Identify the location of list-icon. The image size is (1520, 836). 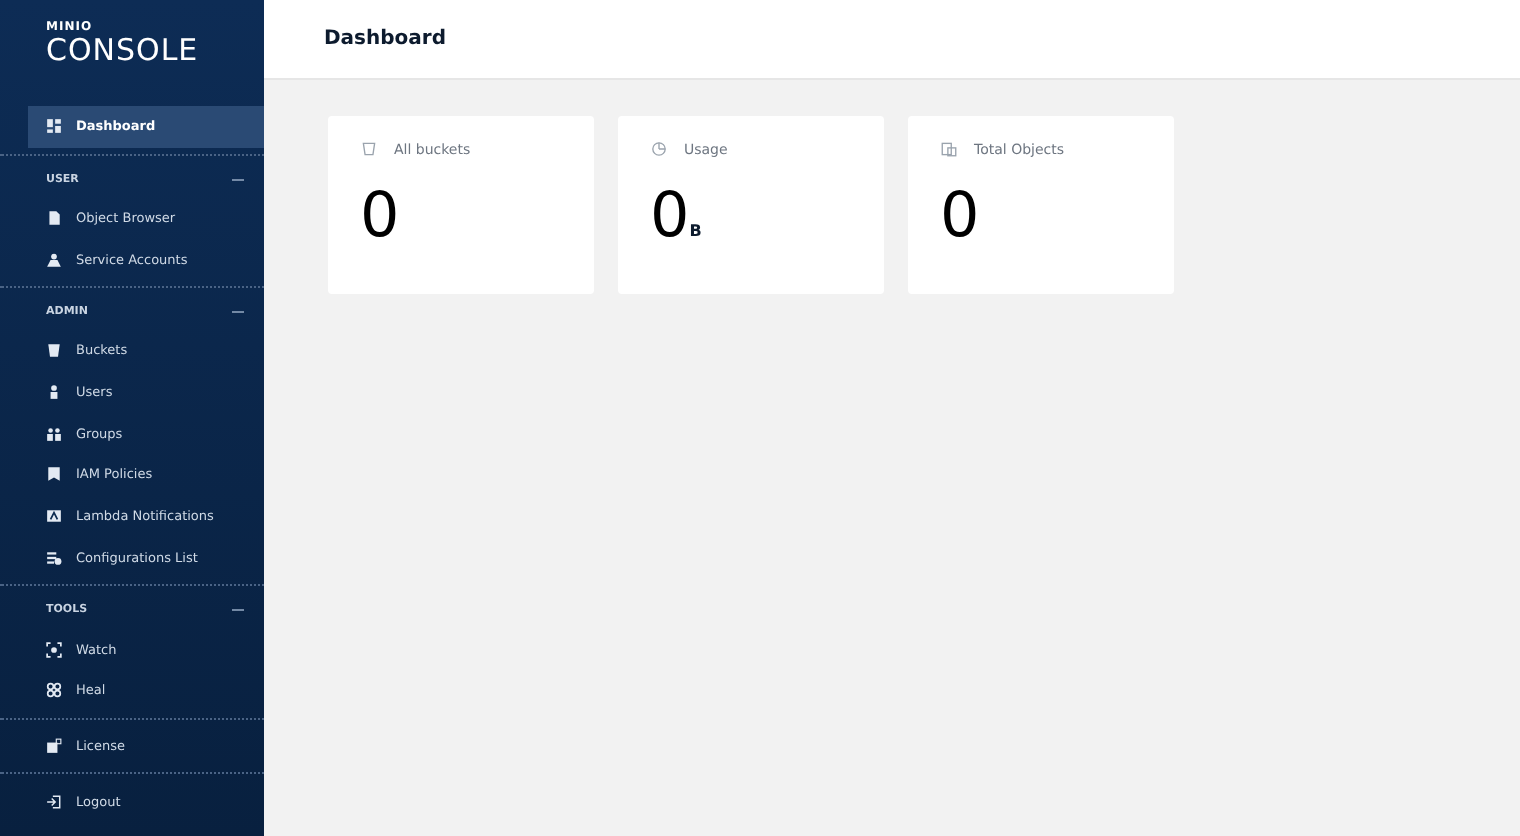
(54, 557).